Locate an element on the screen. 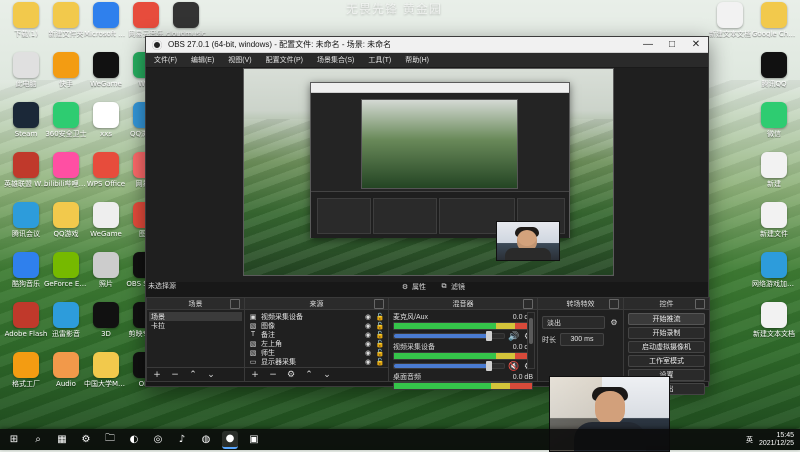 This screenshot has height=452, width=800. start-virtual-camera-button: 启动虚拟摄像机 is located at coordinates (666, 347).